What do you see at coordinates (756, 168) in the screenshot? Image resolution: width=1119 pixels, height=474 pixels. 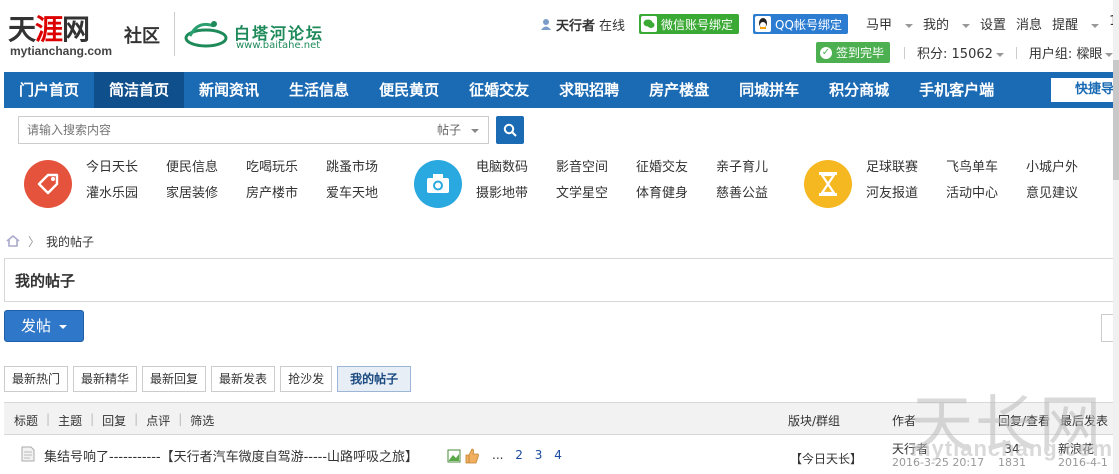 I see `category-link: 亲子育儿` at bounding box center [756, 168].